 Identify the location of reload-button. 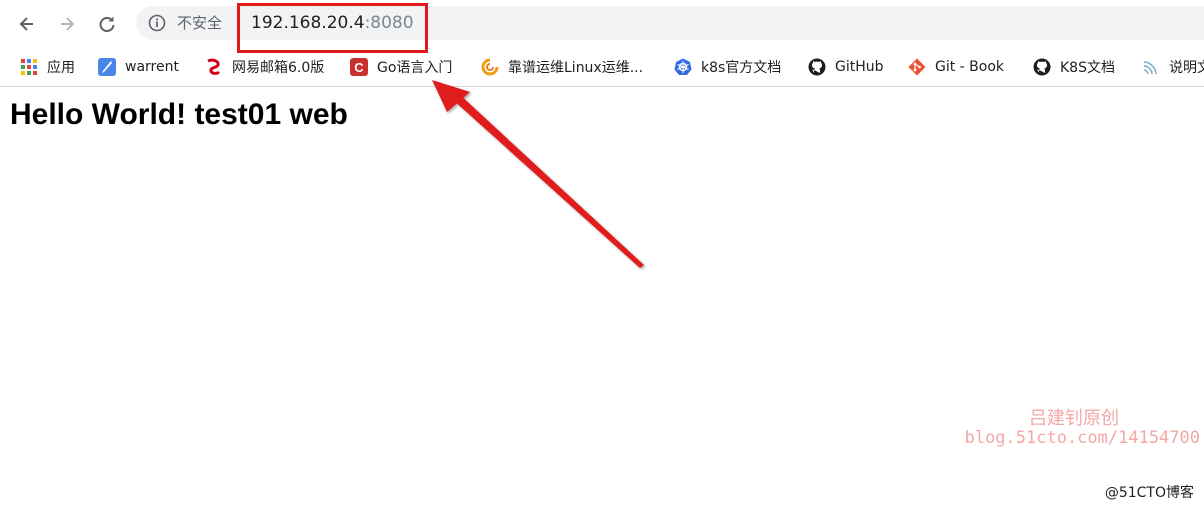
(107, 24).